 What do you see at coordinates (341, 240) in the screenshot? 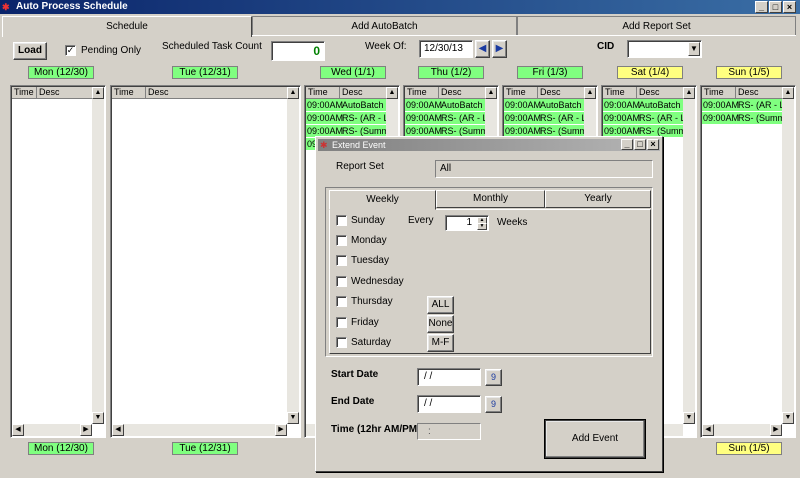
I see `checkbox-monday` at bounding box center [341, 240].